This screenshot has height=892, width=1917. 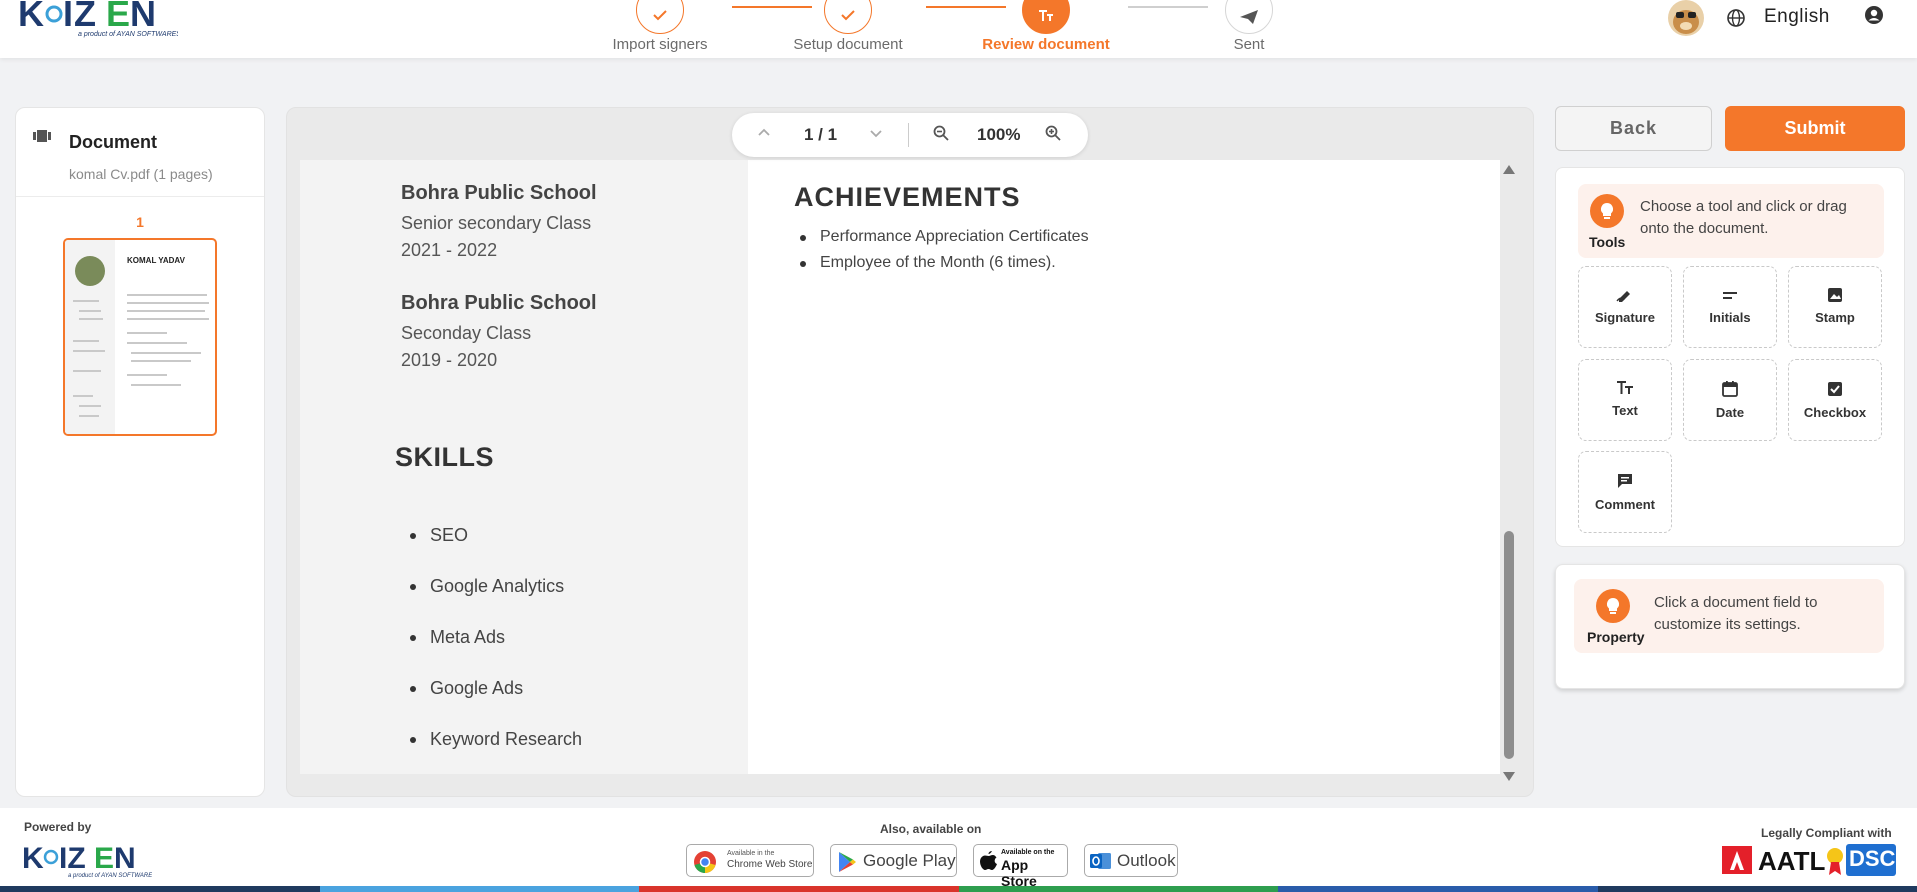 I want to click on medal-icon, so click(x=1835, y=861).